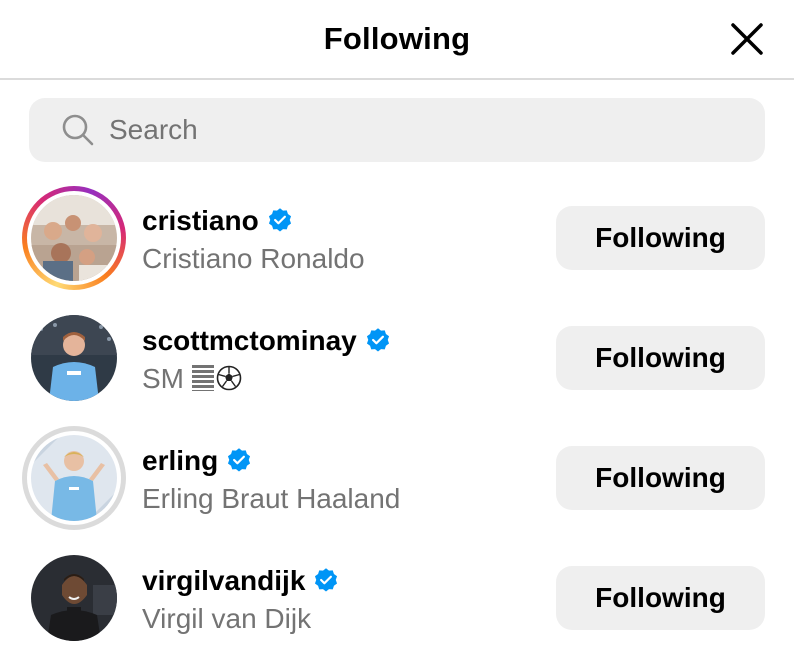 This screenshot has height=668, width=794. I want to click on username: erling, so click(197, 461).